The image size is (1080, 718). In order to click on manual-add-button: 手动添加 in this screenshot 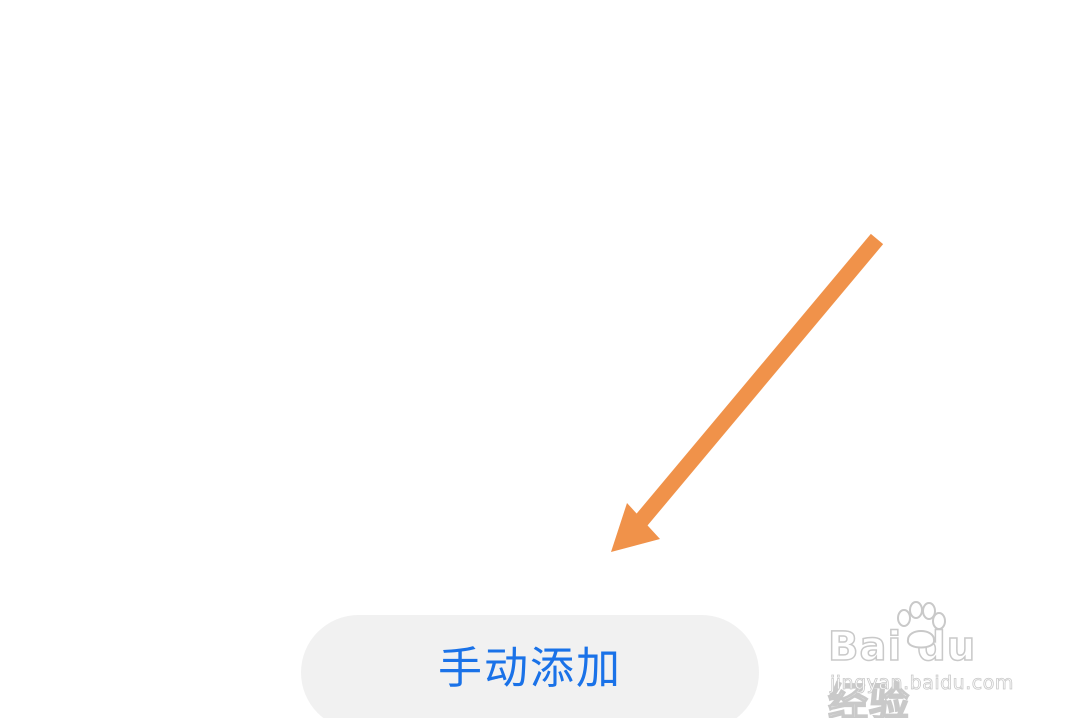, I will do `click(530, 666)`.